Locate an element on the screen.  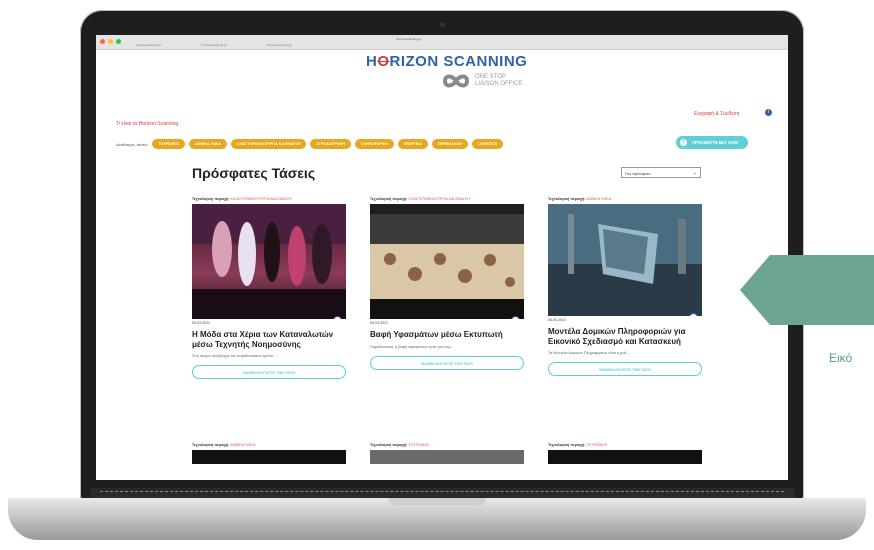
filter-pill: ΑΓΡΟΔΙΑΤΡΟΦΗ is located at coordinates (330, 144).